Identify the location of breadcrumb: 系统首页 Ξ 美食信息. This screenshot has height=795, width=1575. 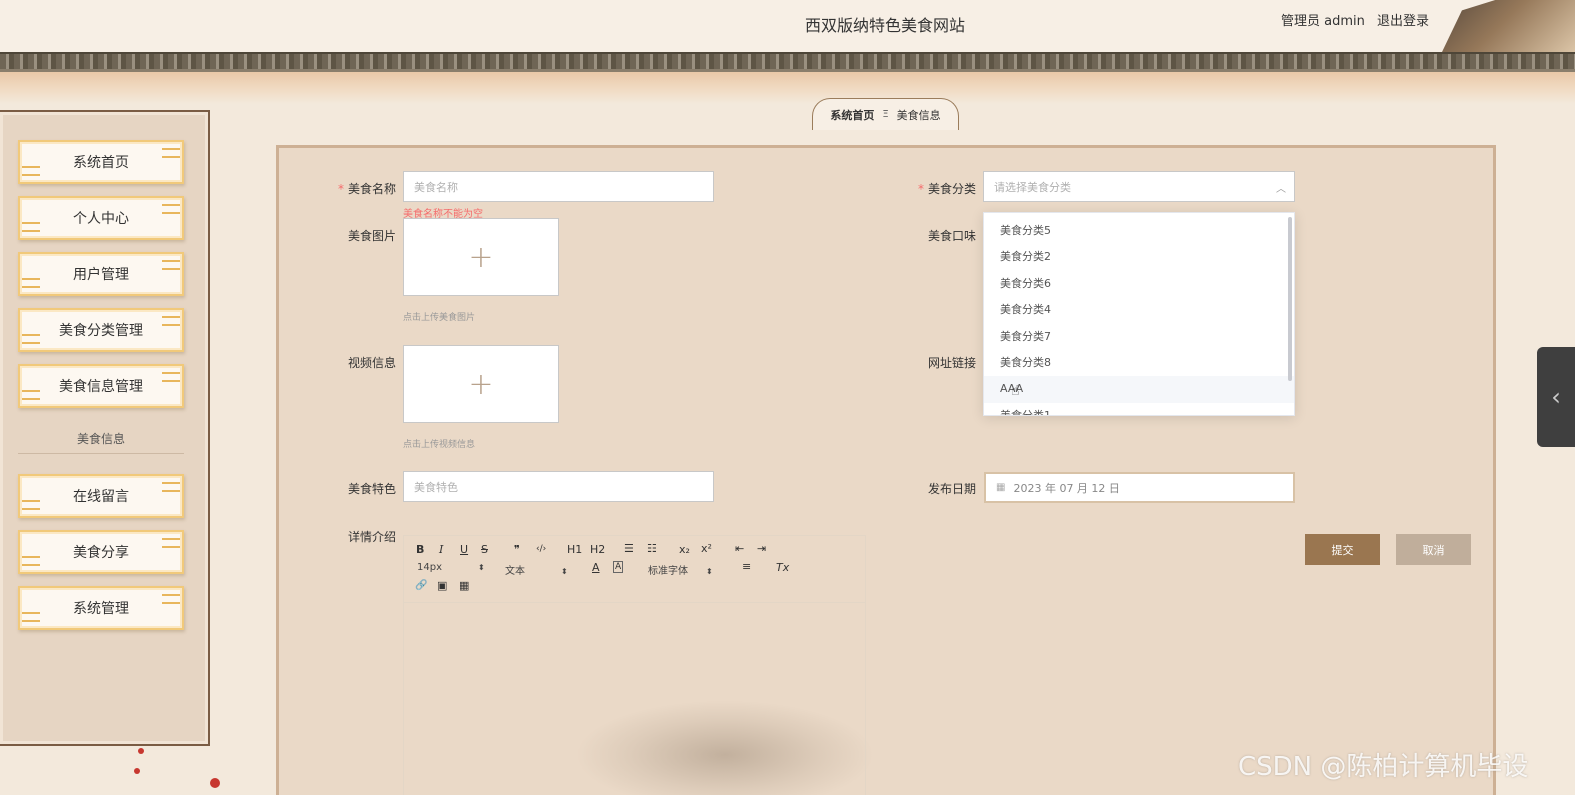
(885, 114).